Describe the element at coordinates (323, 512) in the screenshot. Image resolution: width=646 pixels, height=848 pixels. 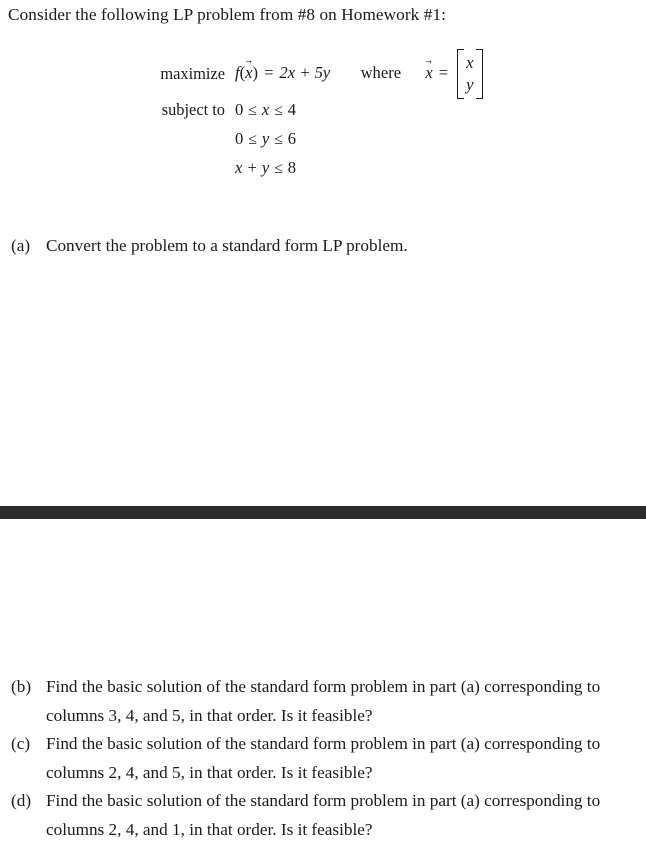
I see `dark-separator-bar` at that location.